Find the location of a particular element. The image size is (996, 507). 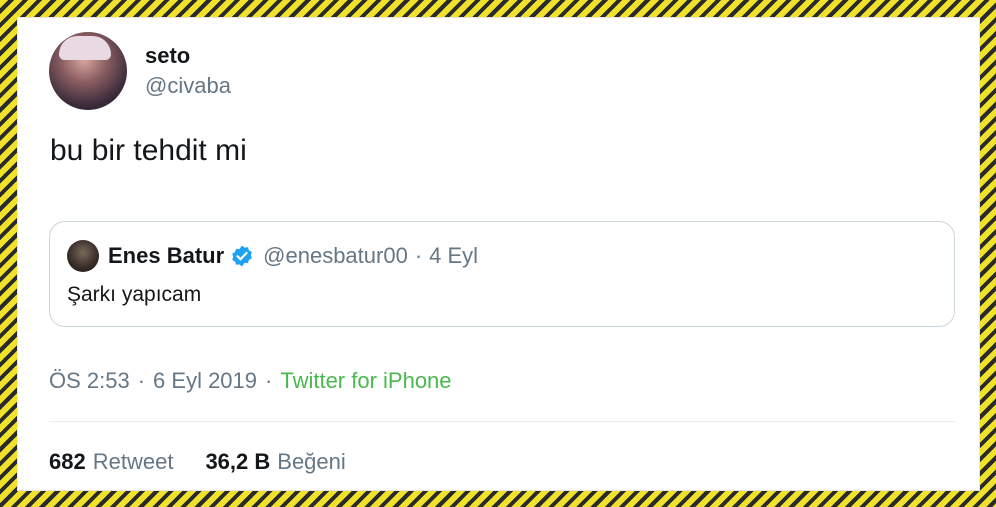

retweet-stat: 682 Retweet is located at coordinates (111, 462).